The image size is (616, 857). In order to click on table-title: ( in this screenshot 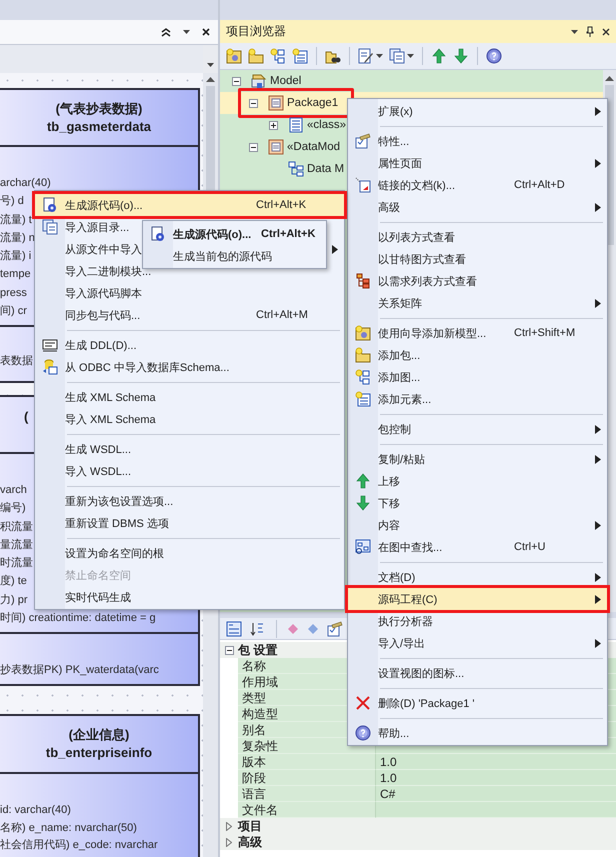, I will do `click(26, 417)`.